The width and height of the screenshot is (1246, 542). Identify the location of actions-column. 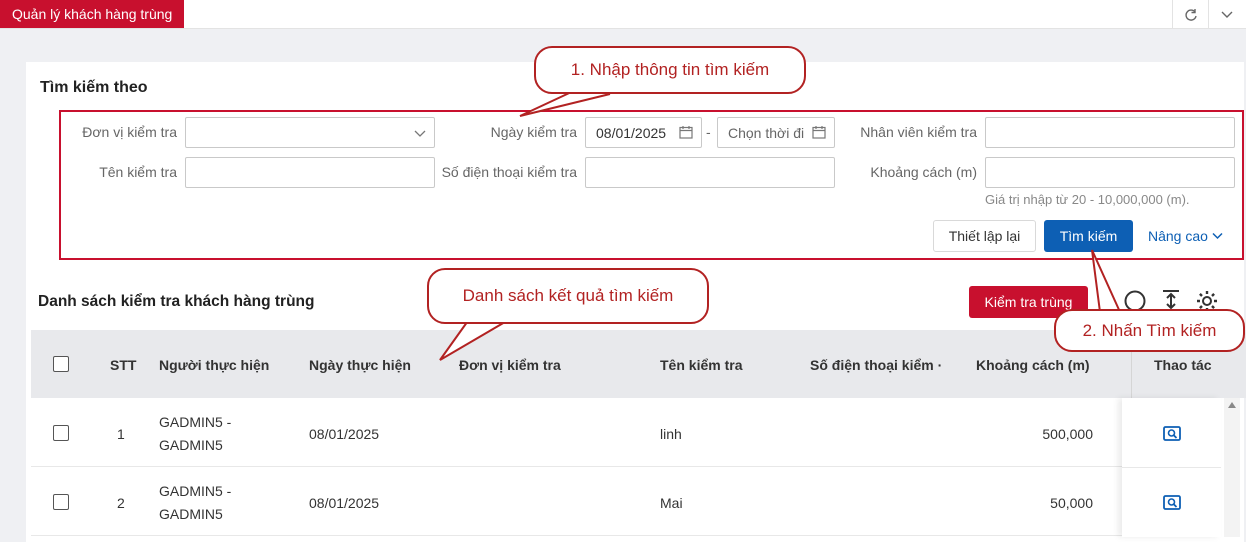
(1171, 467).